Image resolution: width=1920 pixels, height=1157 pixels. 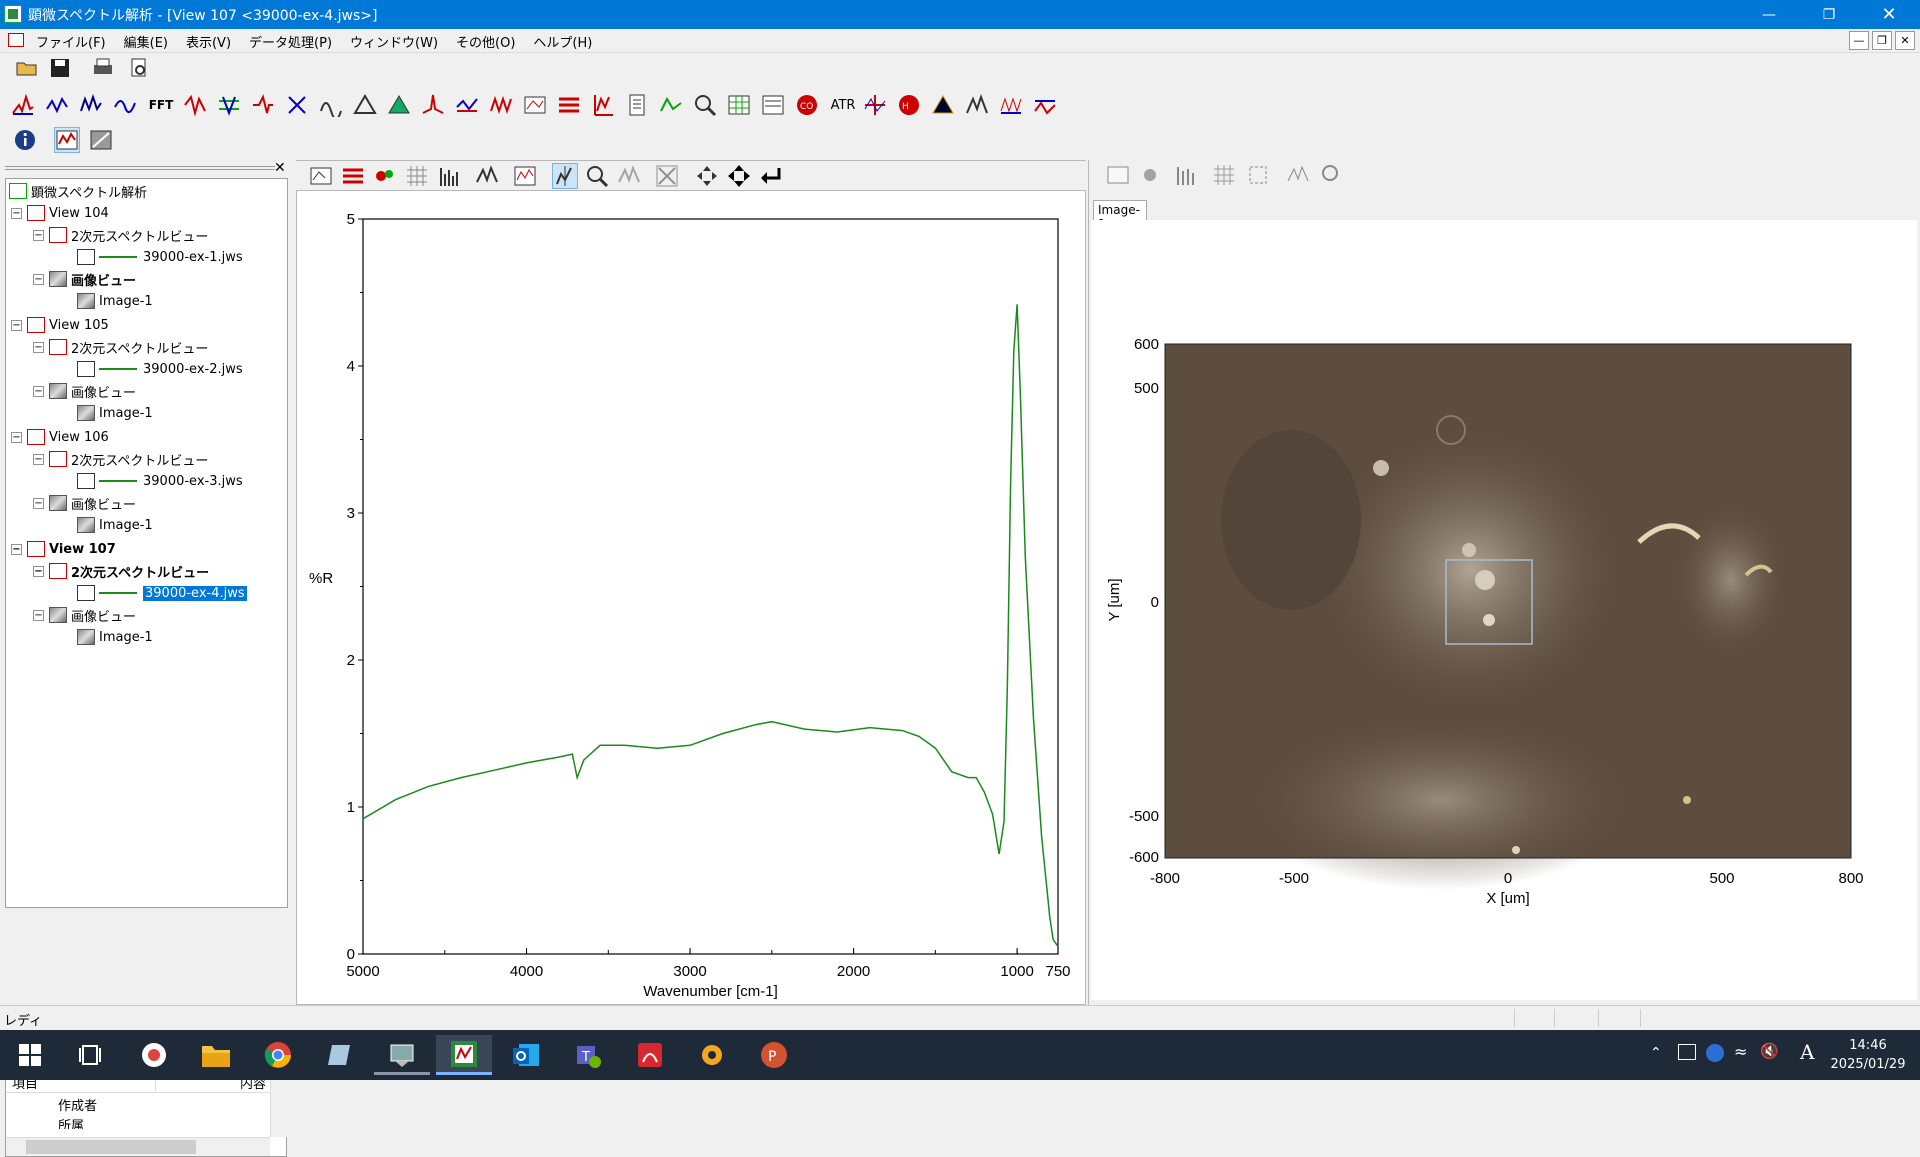 What do you see at coordinates (1715, 1053) in the screenshot?
I see `tray-sync-icon` at bounding box center [1715, 1053].